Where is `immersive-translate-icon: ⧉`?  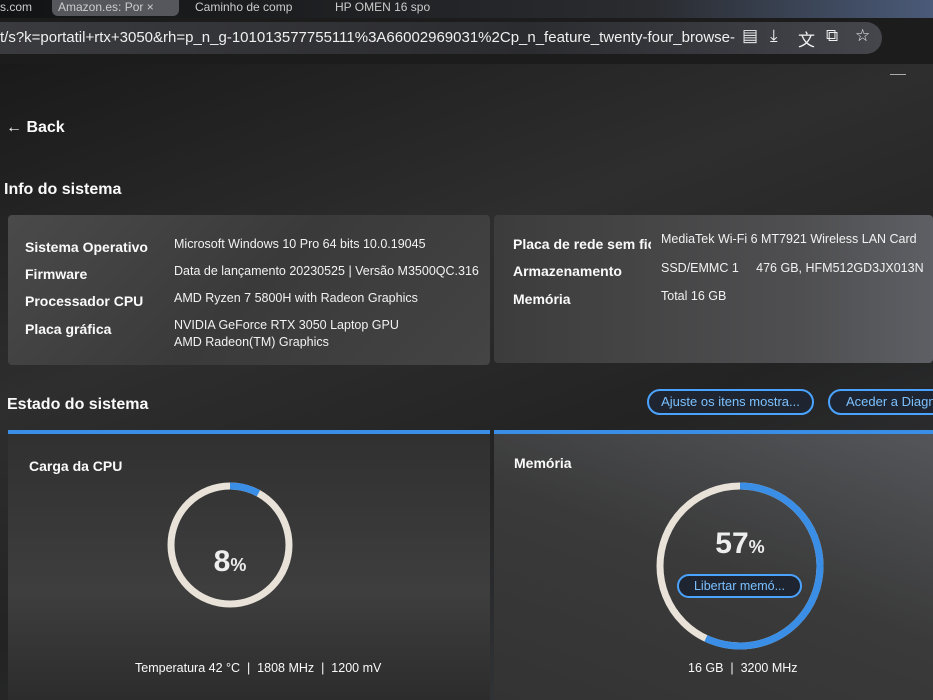
immersive-translate-icon: ⧉ is located at coordinates (832, 36).